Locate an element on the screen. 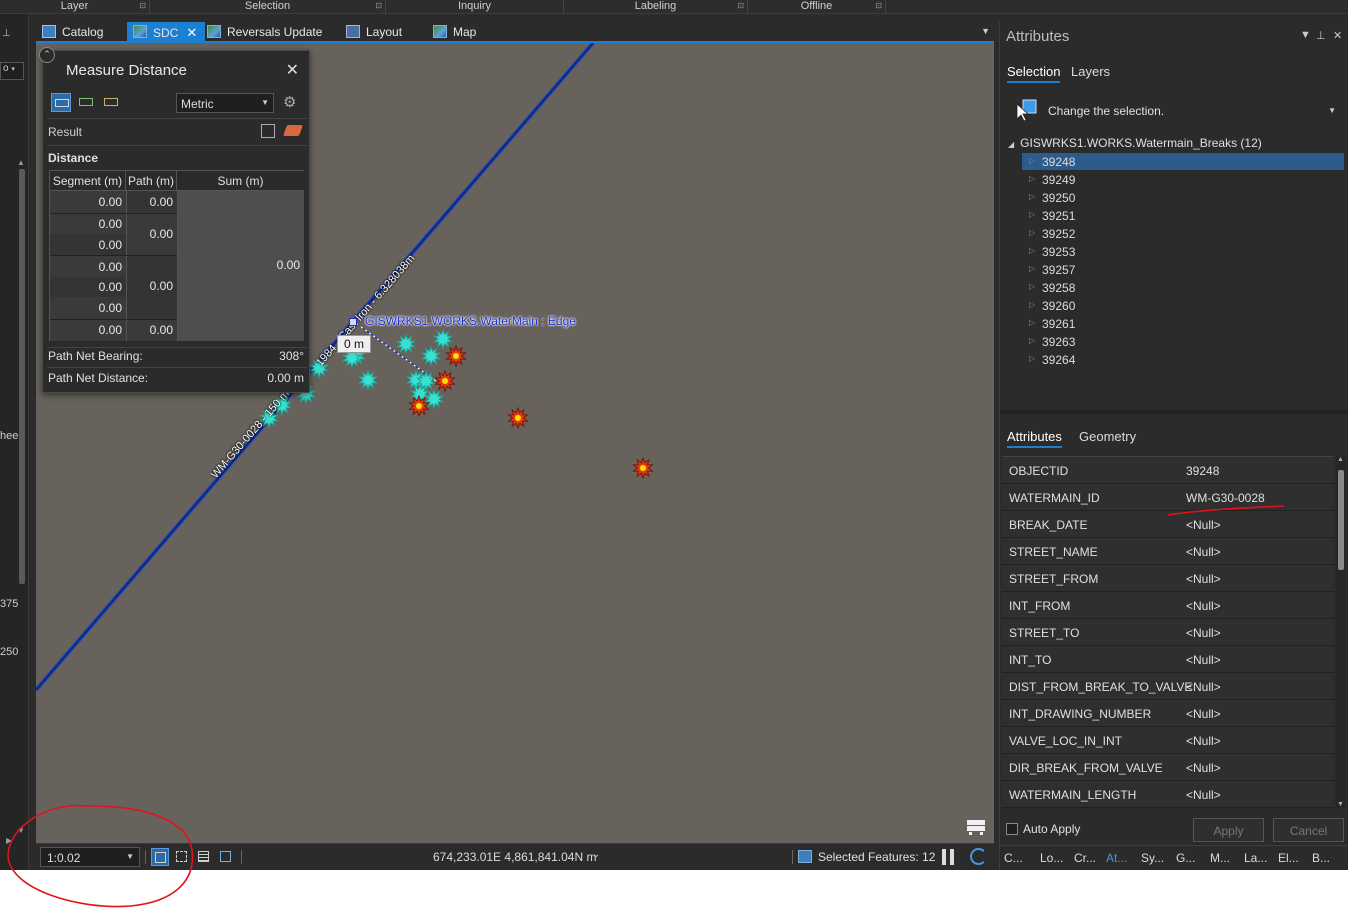  attribute-row: DIST_FROM_BREAK_TO_VALVE <Null> is located at coordinates (1168, 686).